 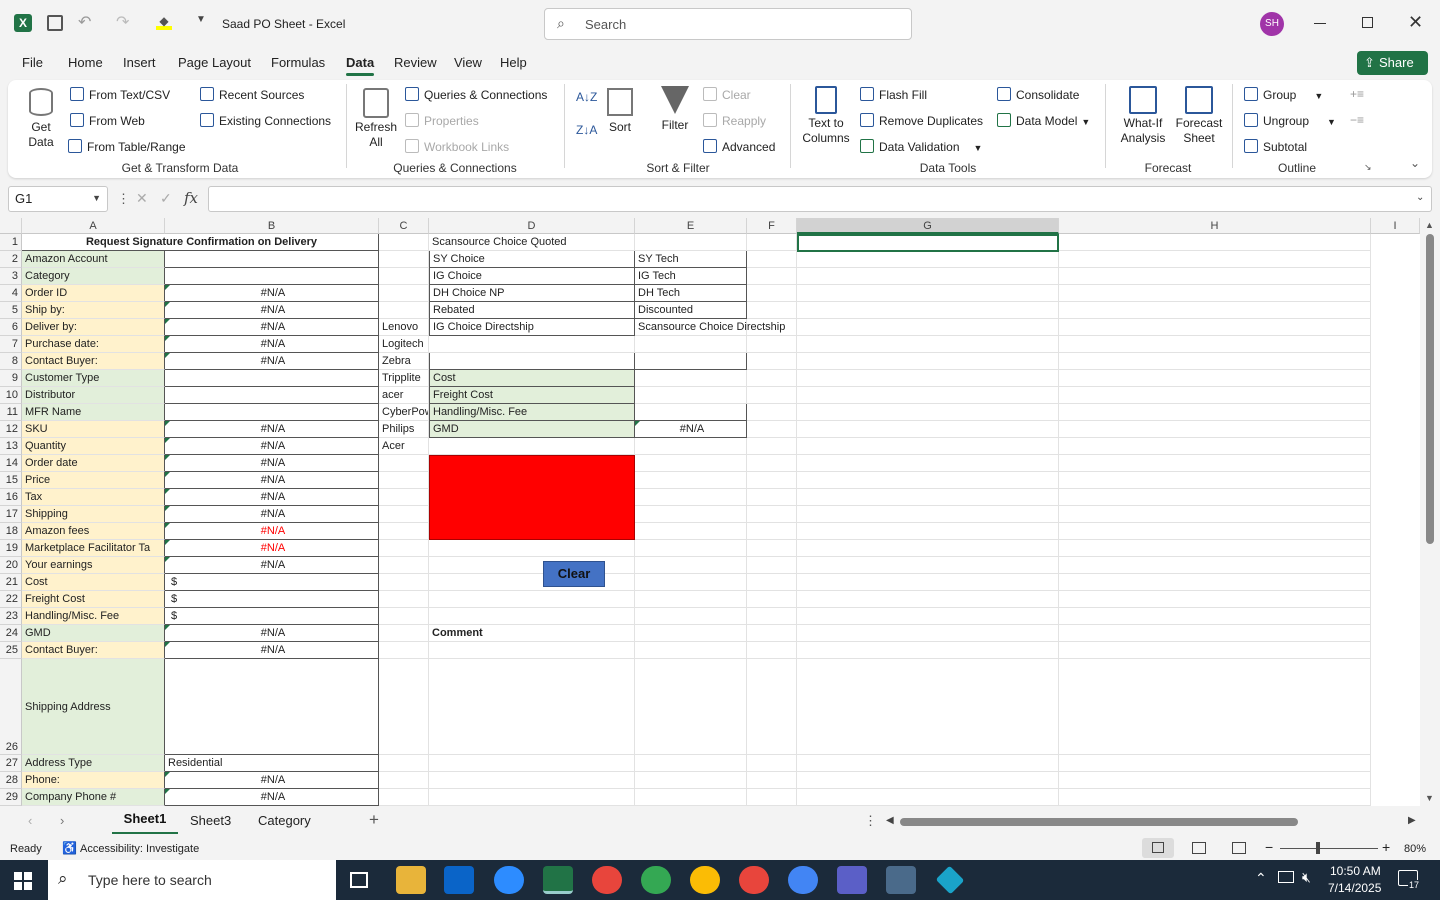 What do you see at coordinates (691, 548) in the screenshot?
I see `cell-e19` at bounding box center [691, 548].